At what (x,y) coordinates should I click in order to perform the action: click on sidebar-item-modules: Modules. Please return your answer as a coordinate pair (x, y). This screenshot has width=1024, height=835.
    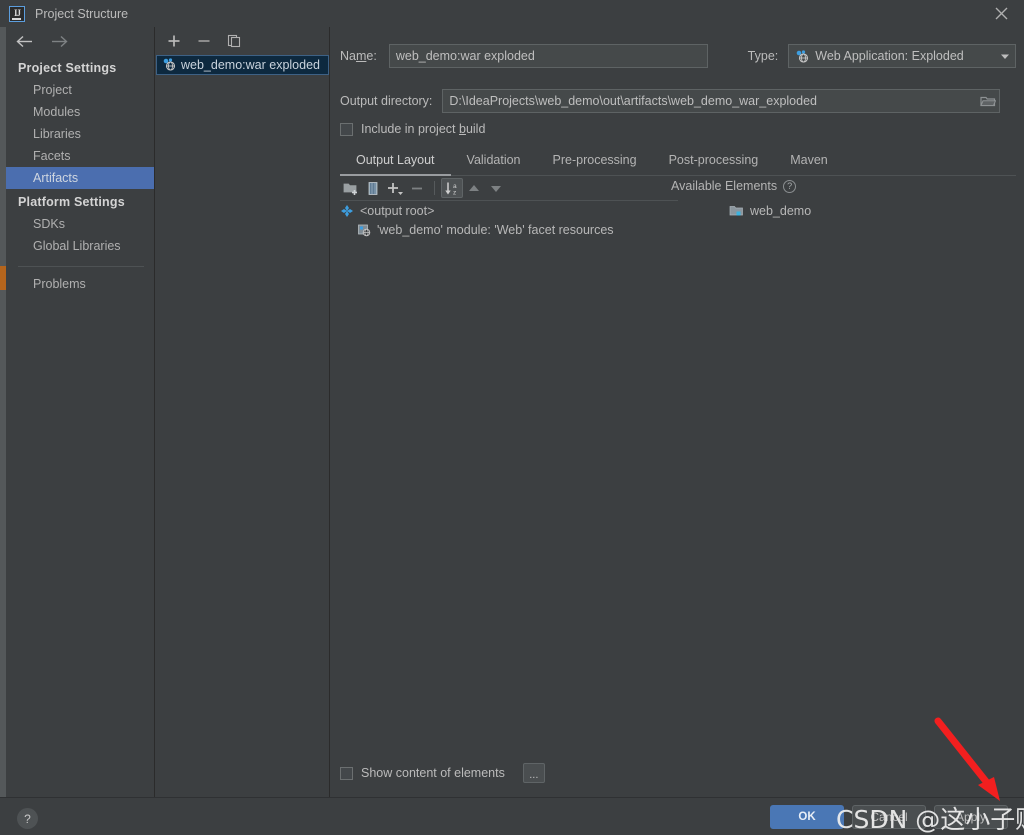
    Looking at the image, I should click on (80, 112).